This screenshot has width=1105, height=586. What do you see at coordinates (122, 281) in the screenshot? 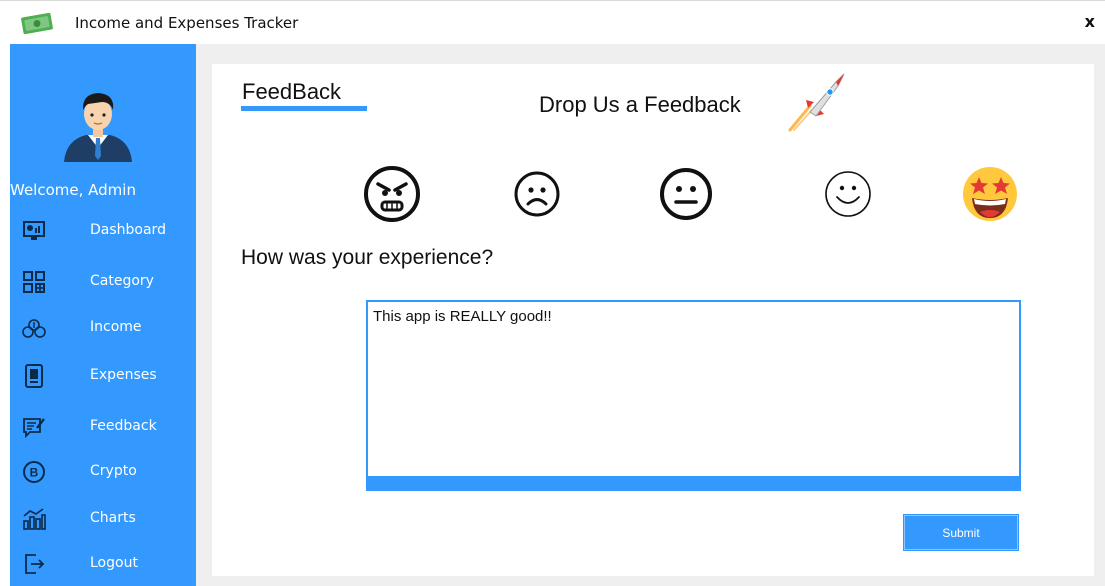
I see `sidebar-item-label: Category` at bounding box center [122, 281].